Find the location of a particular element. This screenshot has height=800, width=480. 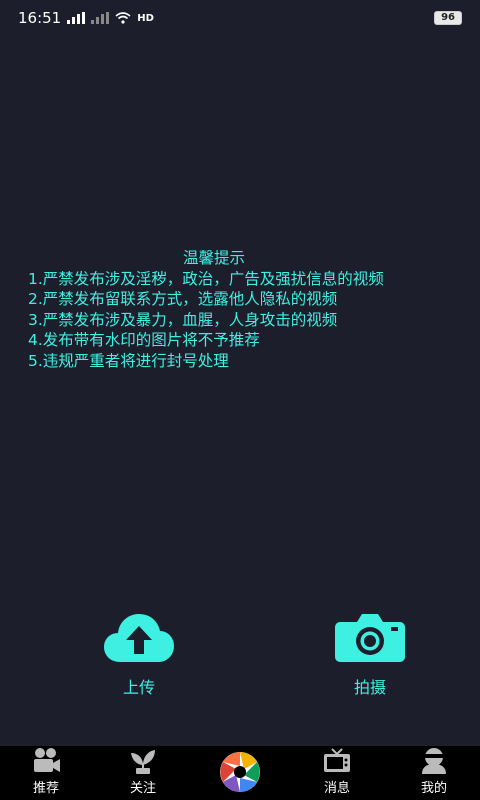

bottom-tab-bar: 推荐 关注 消息 我的 is located at coordinates (240, 773).